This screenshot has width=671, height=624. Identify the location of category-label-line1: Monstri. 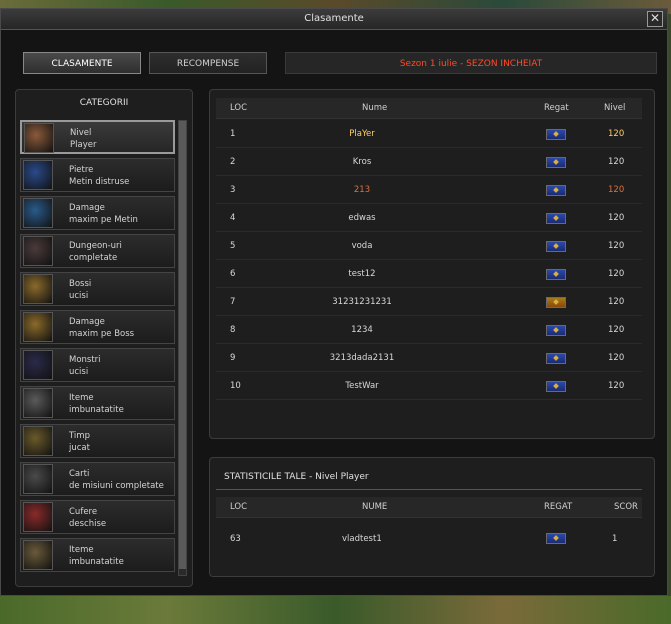
(85, 360).